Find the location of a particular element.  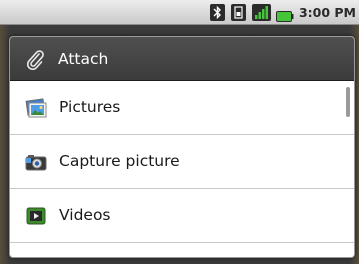

status-time: 3:00 PM is located at coordinates (327, 12).